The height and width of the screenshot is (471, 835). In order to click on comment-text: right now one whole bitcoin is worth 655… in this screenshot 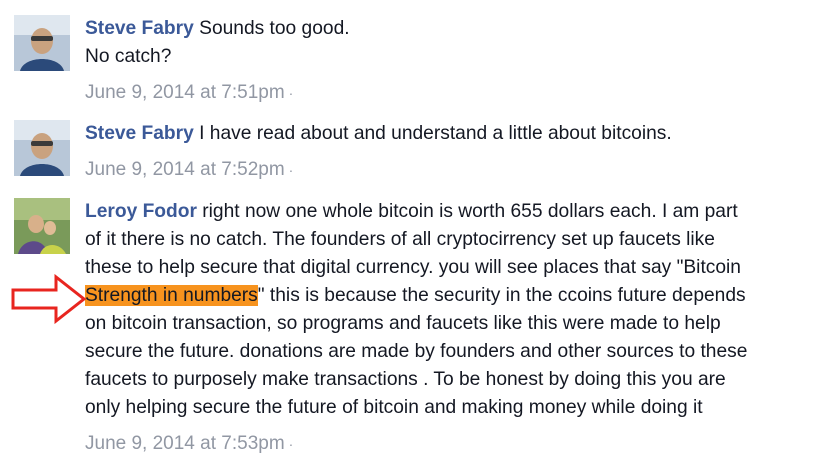, I will do `click(470, 211)`.